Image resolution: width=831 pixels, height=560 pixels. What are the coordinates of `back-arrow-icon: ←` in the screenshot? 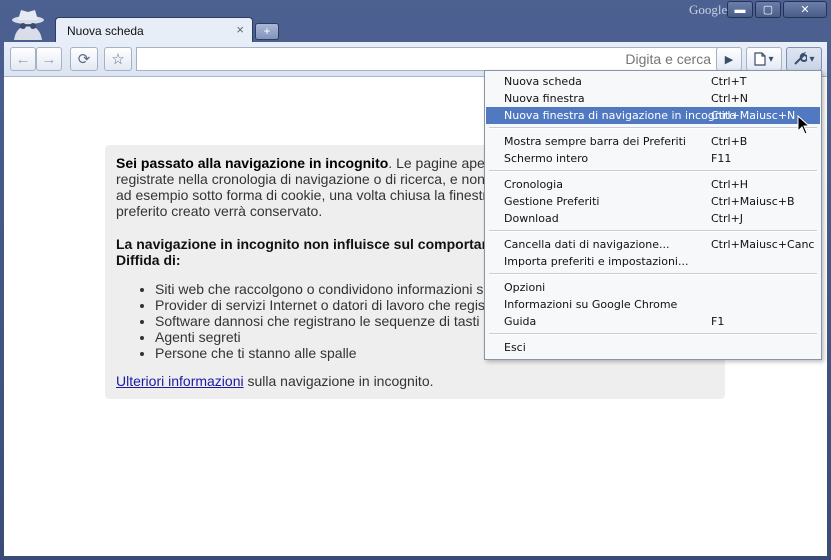 It's located at (23, 59).